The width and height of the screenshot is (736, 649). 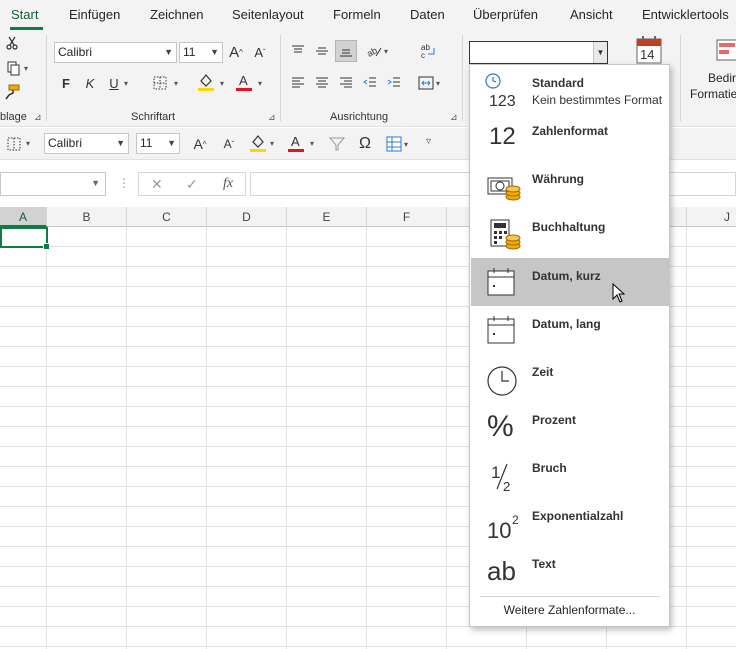 I want to click on number-12-icon: 12, so click(x=502, y=136).